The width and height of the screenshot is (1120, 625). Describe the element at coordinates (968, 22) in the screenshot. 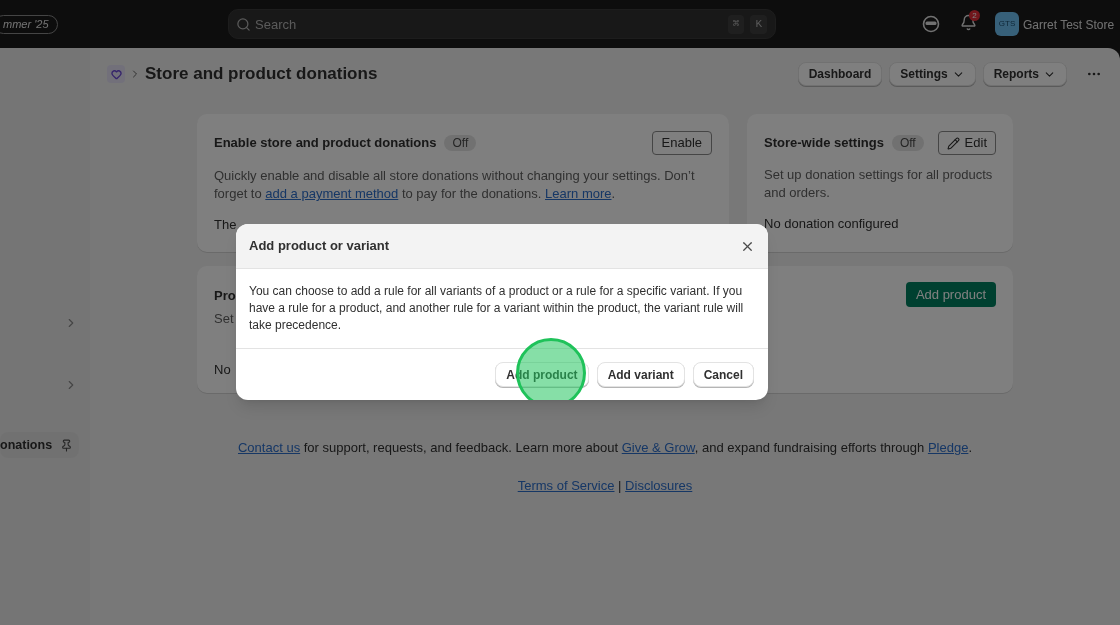

I see `notification-icon` at that location.